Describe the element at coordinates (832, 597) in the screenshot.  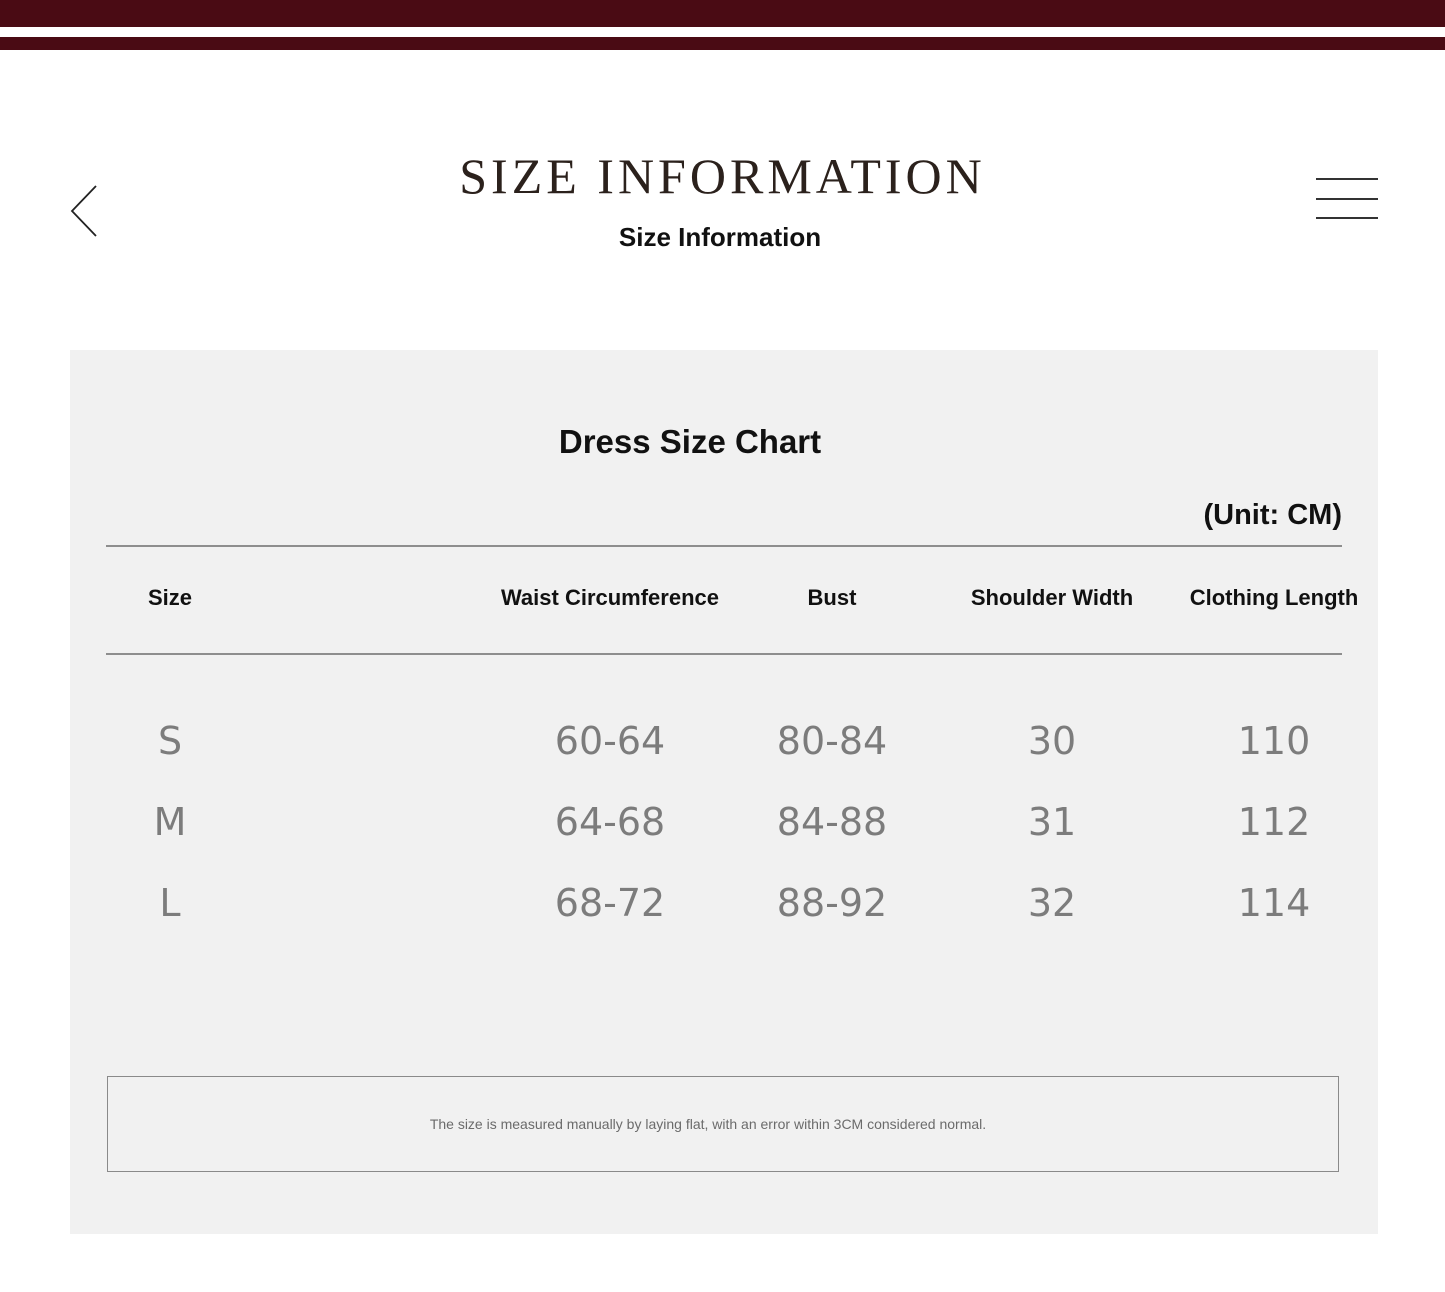
I see `column-header-bust: Bust` at that location.